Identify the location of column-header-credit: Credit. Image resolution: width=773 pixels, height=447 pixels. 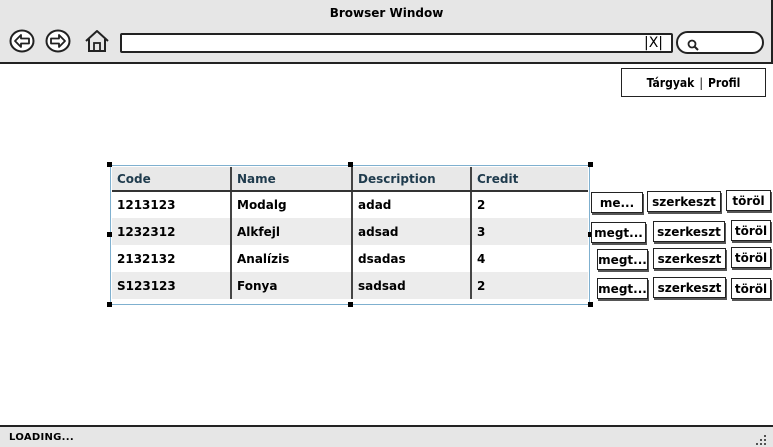
(529, 179).